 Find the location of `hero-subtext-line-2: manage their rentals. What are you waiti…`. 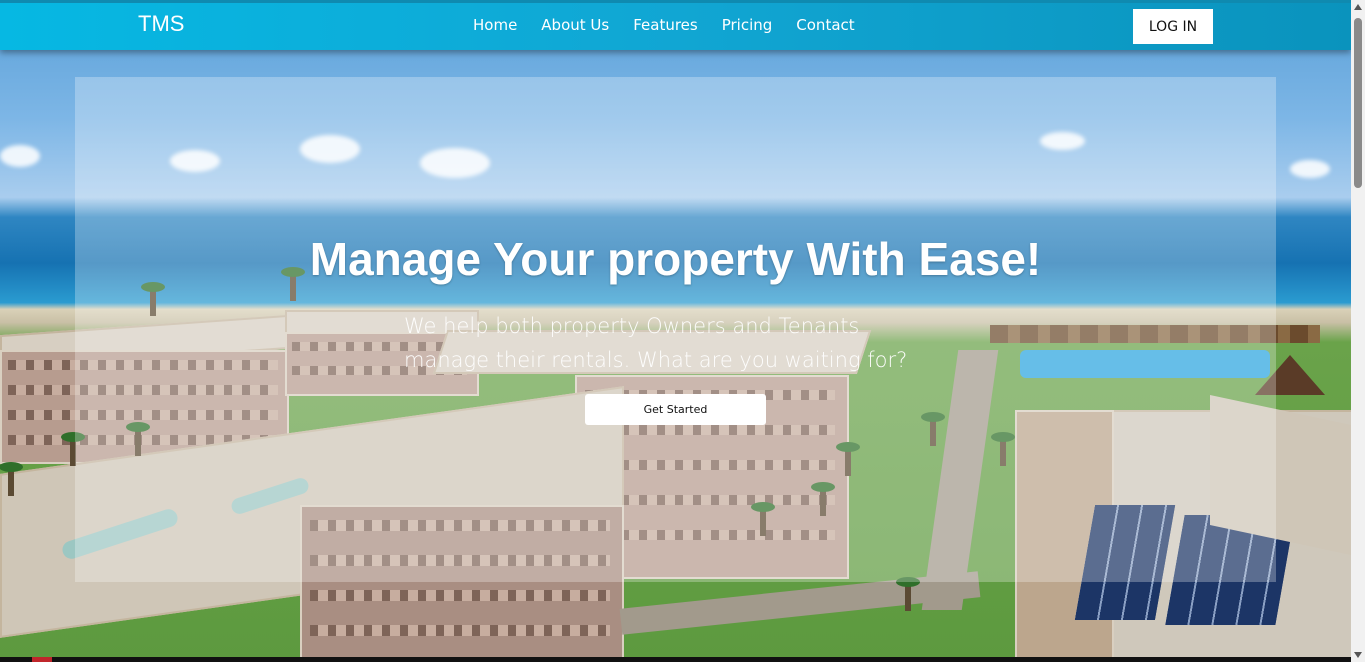

hero-subtext-line-2: manage their rentals. What are you waiti… is located at coordinates (656, 360).